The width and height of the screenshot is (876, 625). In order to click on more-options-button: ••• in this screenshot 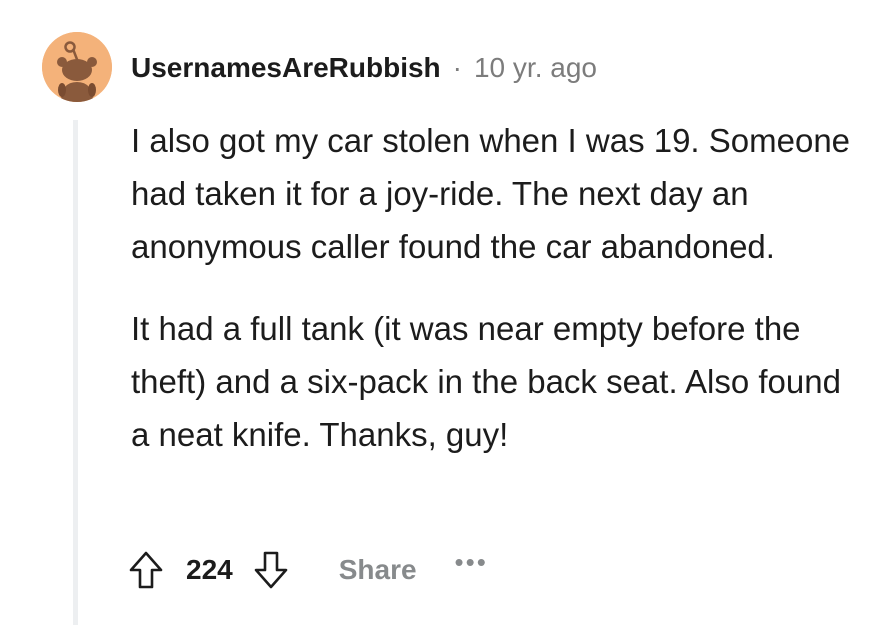, I will do `click(471, 562)`.